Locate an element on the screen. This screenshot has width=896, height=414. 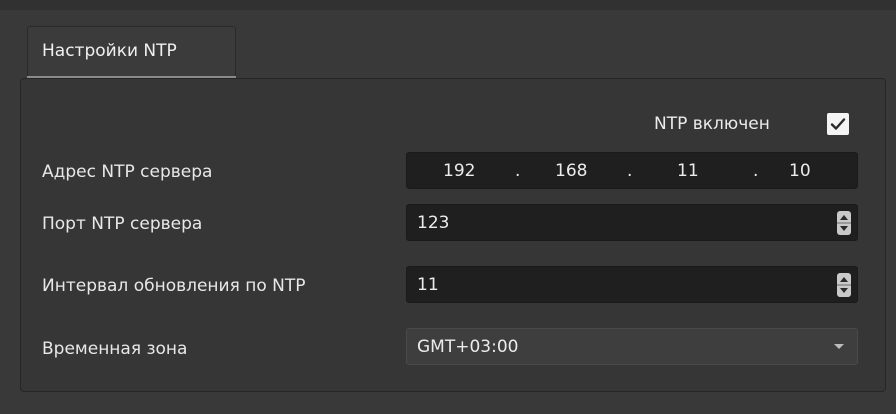
chevron-down-icon is located at coordinates (839, 346).